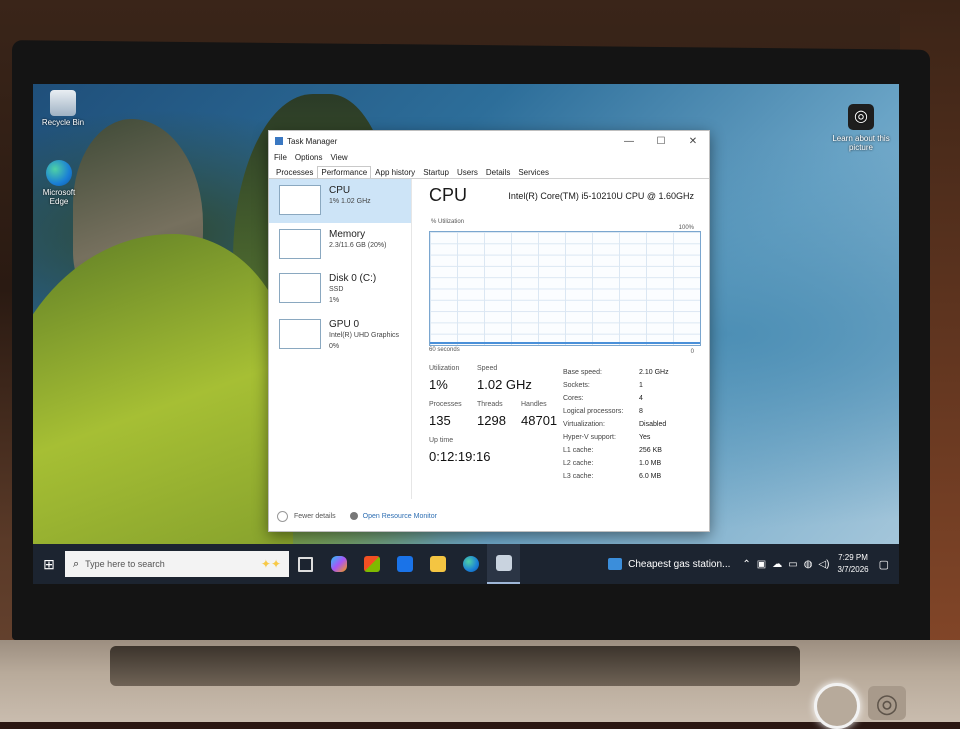  What do you see at coordinates (280, 157) in the screenshot?
I see `menu-file: File` at bounding box center [280, 157].